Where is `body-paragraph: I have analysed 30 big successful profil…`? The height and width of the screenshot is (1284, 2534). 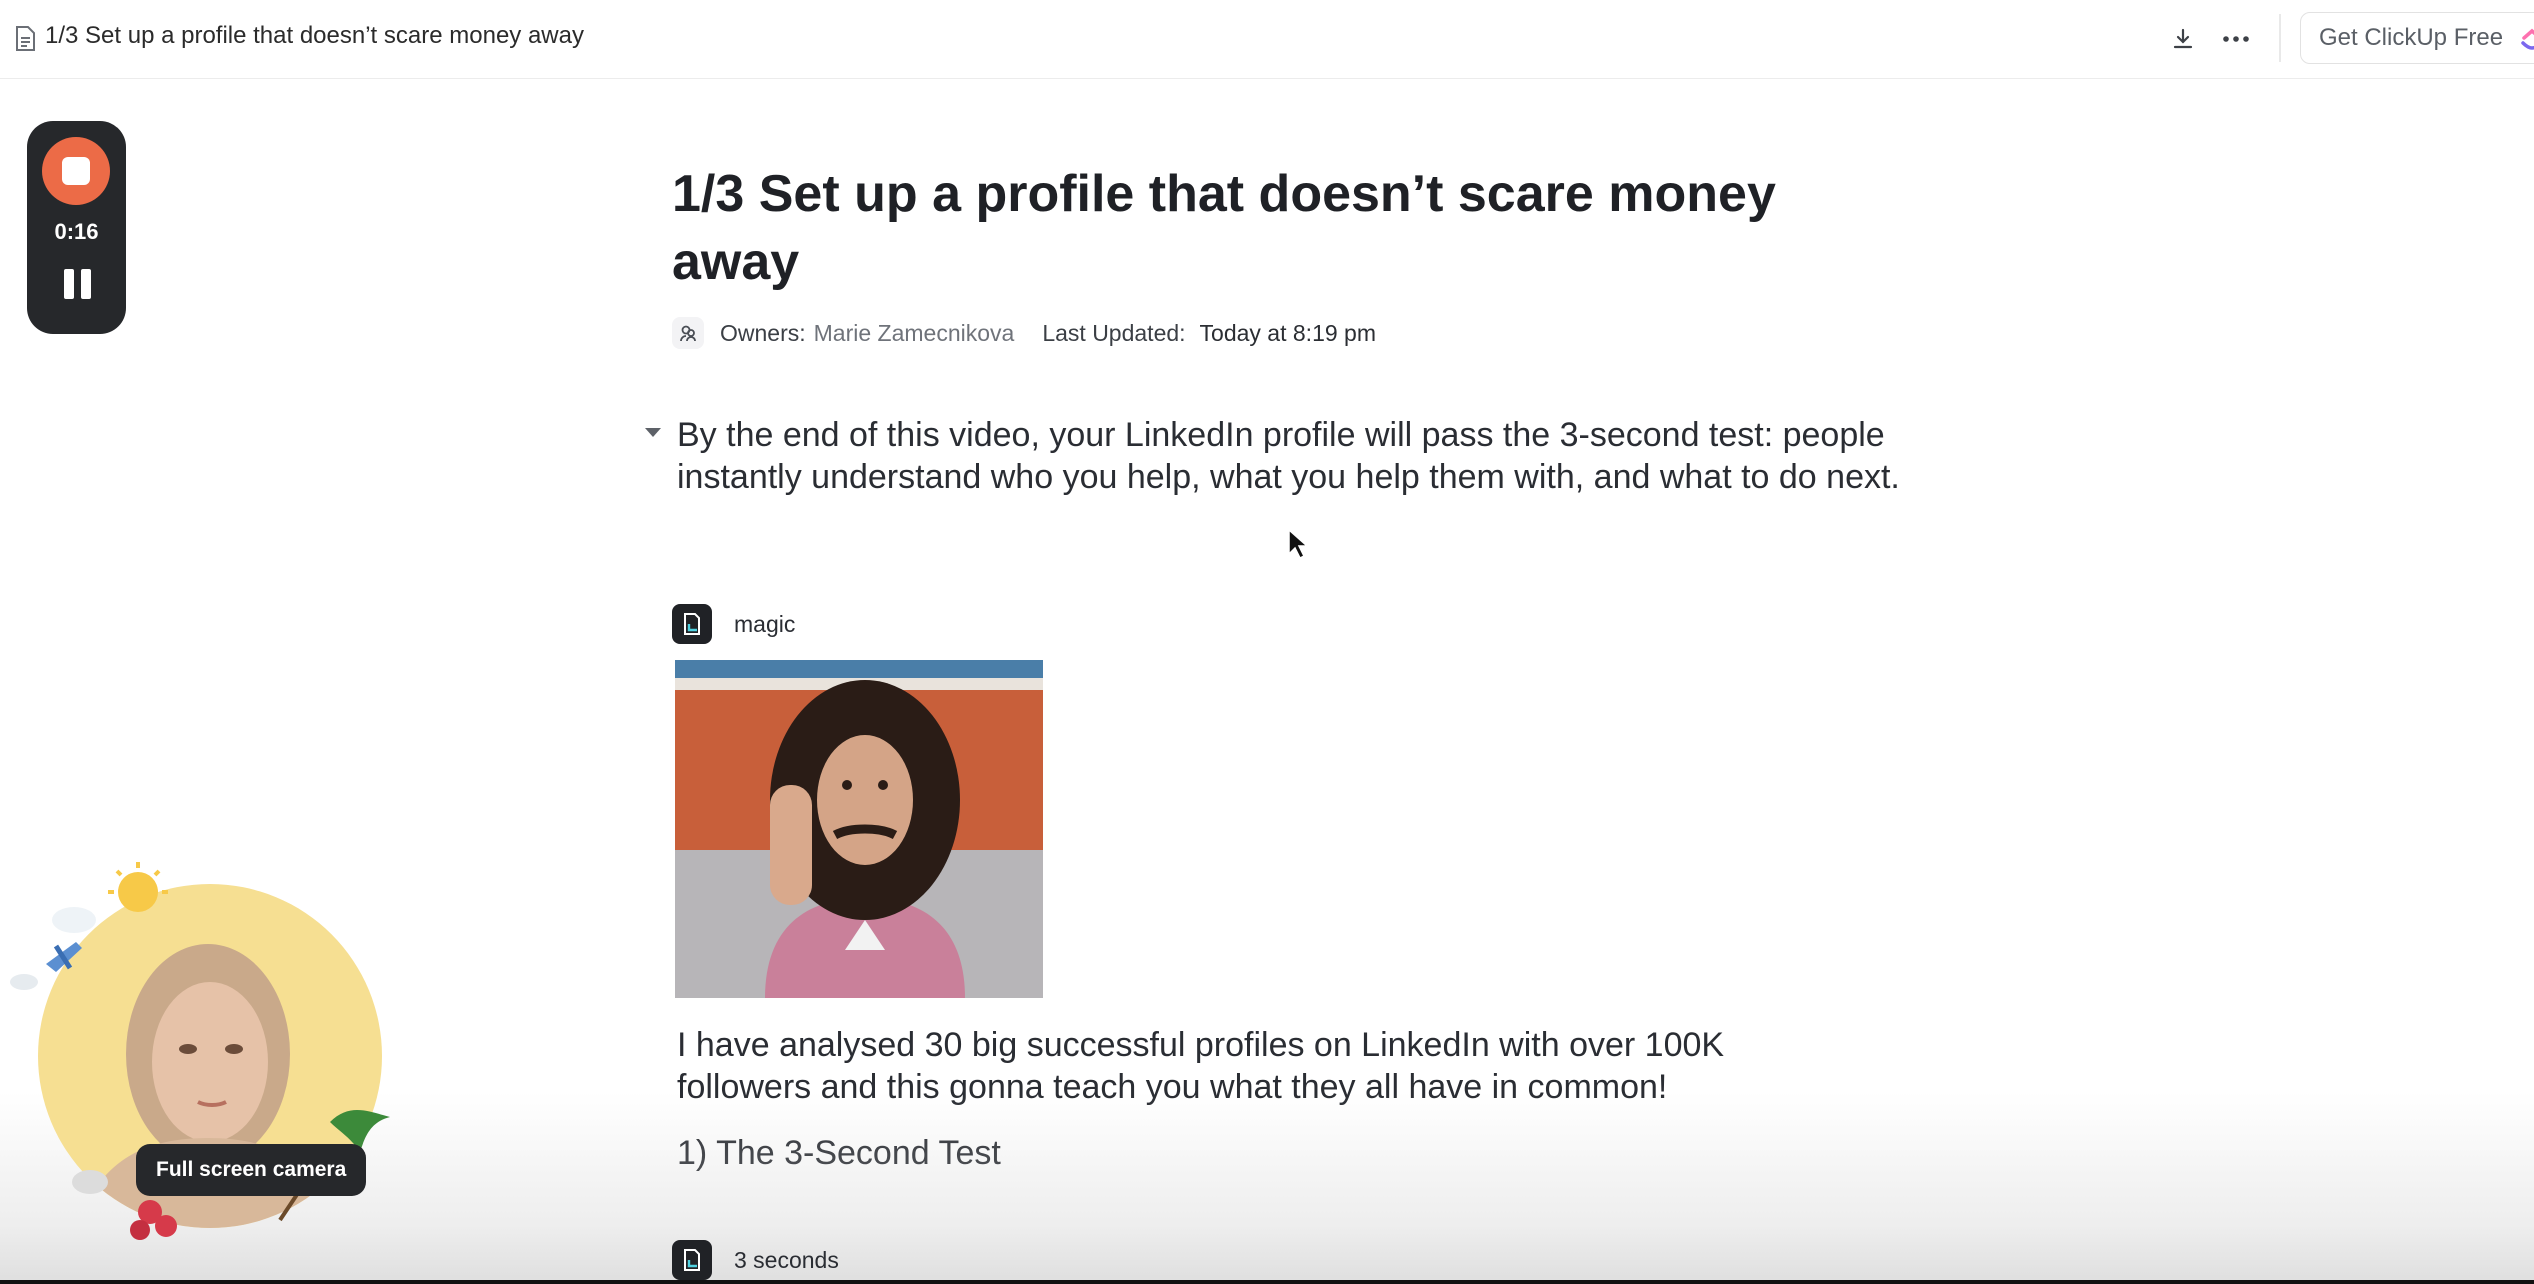 body-paragraph: I have analysed 30 big successful profil… is located at coordinates (1201, 1066).